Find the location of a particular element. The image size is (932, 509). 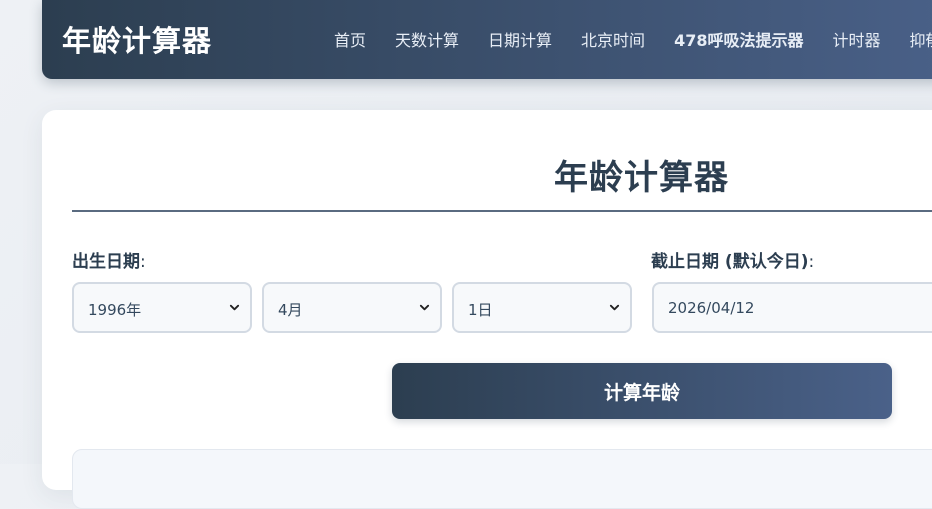

top-navbar: 年龄计算器 首页 天数计算 日期计算 北京时间 478呼吸法提示器 计时器 抑郁 is located at coordinates (487, 39).